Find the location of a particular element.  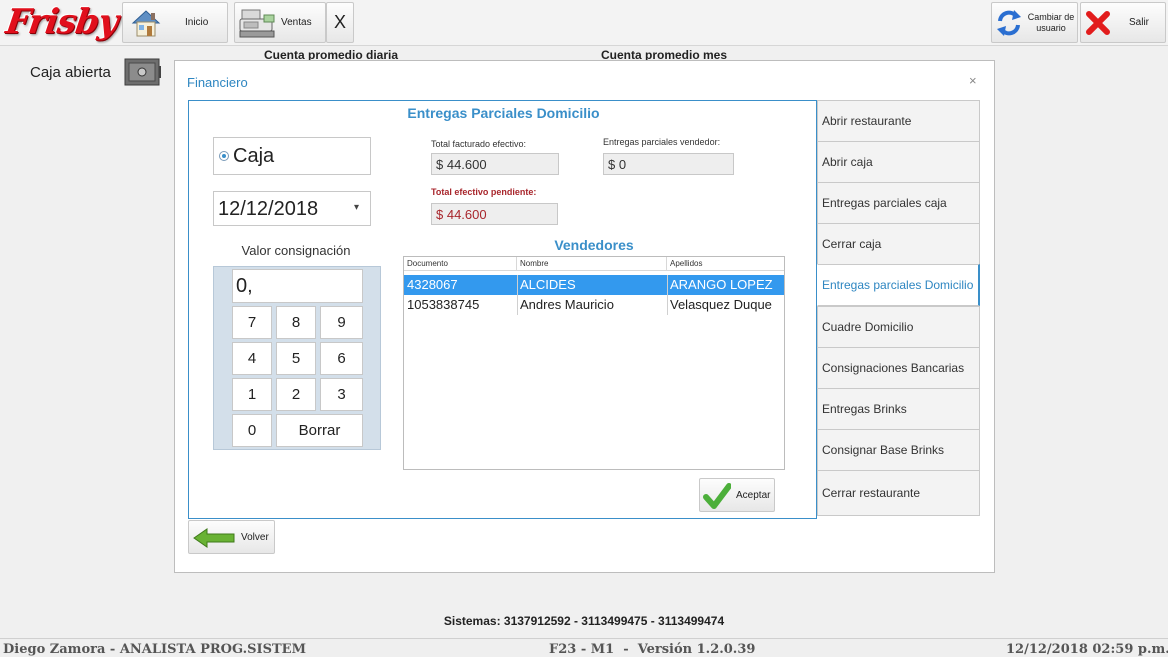

seller-deliveries-field: $ 0 is located at coordinates (668, 164).